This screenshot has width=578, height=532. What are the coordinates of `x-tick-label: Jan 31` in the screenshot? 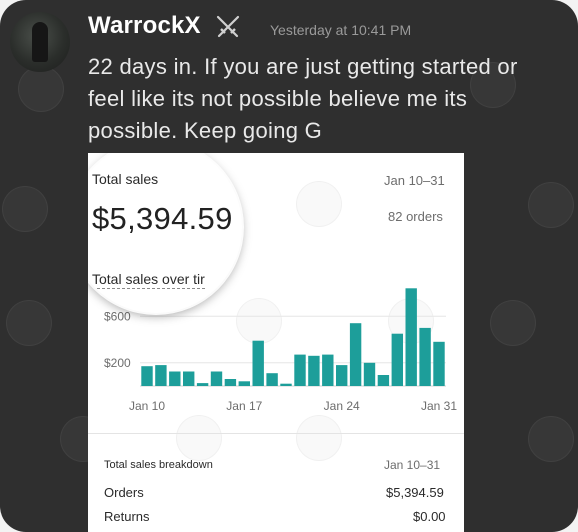 It's located at (439, 406).